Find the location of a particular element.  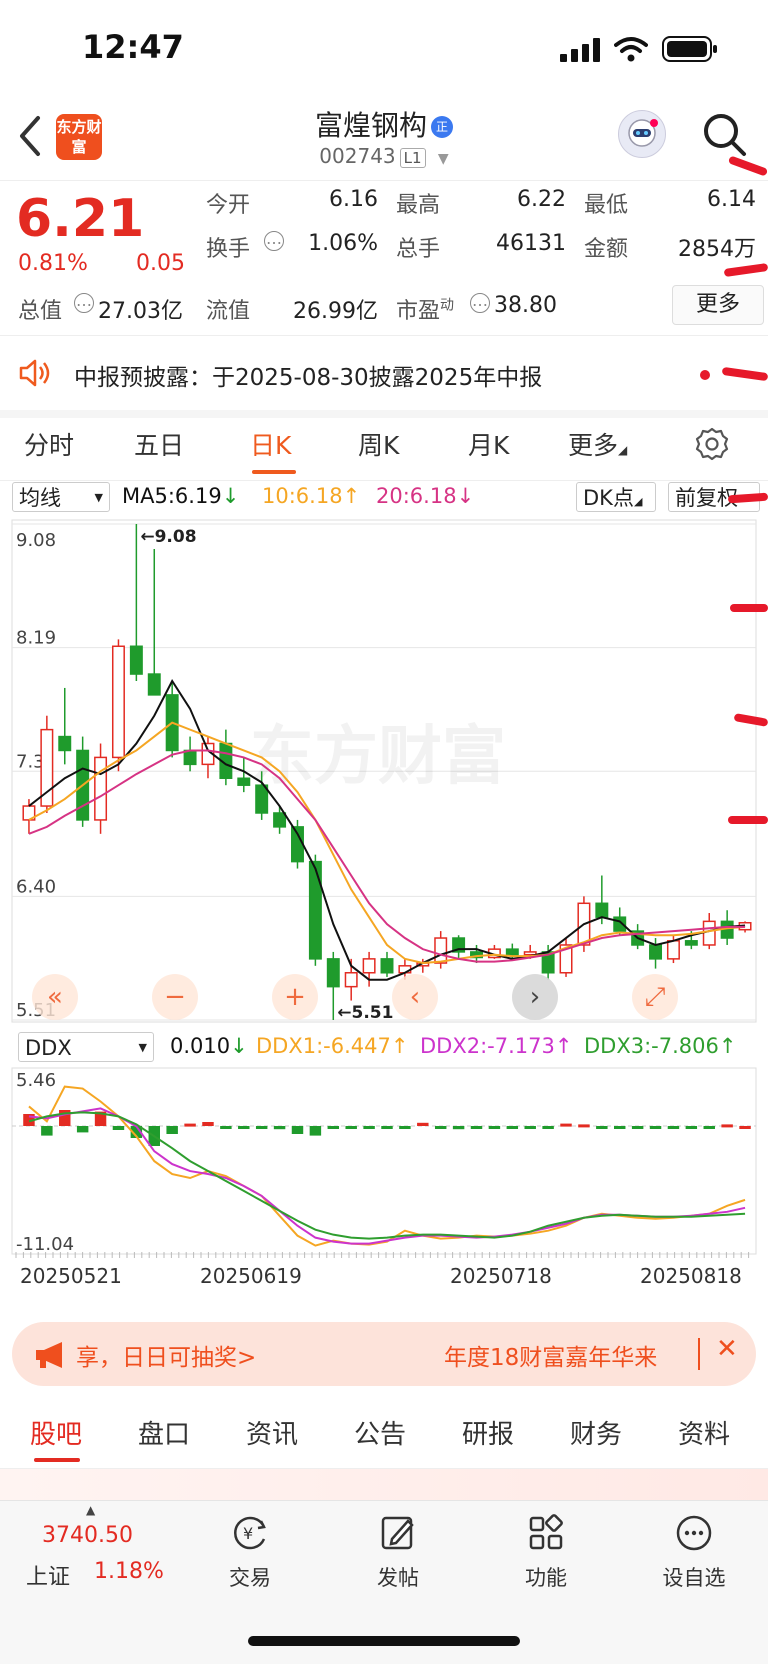

notice-bar: 中报预披露：于2025-08-30披露2025年中报 is located at coordinates (384, 376).